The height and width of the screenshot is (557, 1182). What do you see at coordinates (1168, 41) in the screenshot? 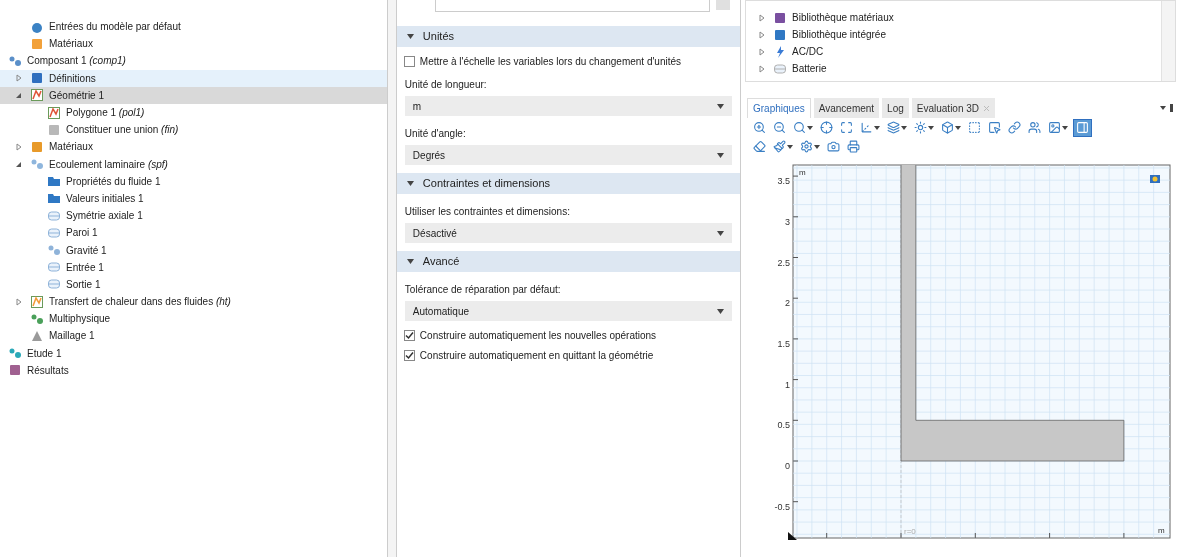
I see `scrollbar` at bounding box center [1168, 41].